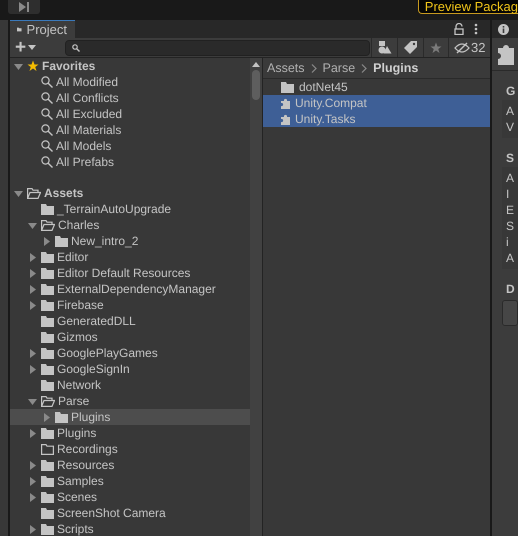 This screenshot has width=518, height=536. Describe the element at coordinates (508, 194) in the screenshot. I see `property-label: I` at that location.